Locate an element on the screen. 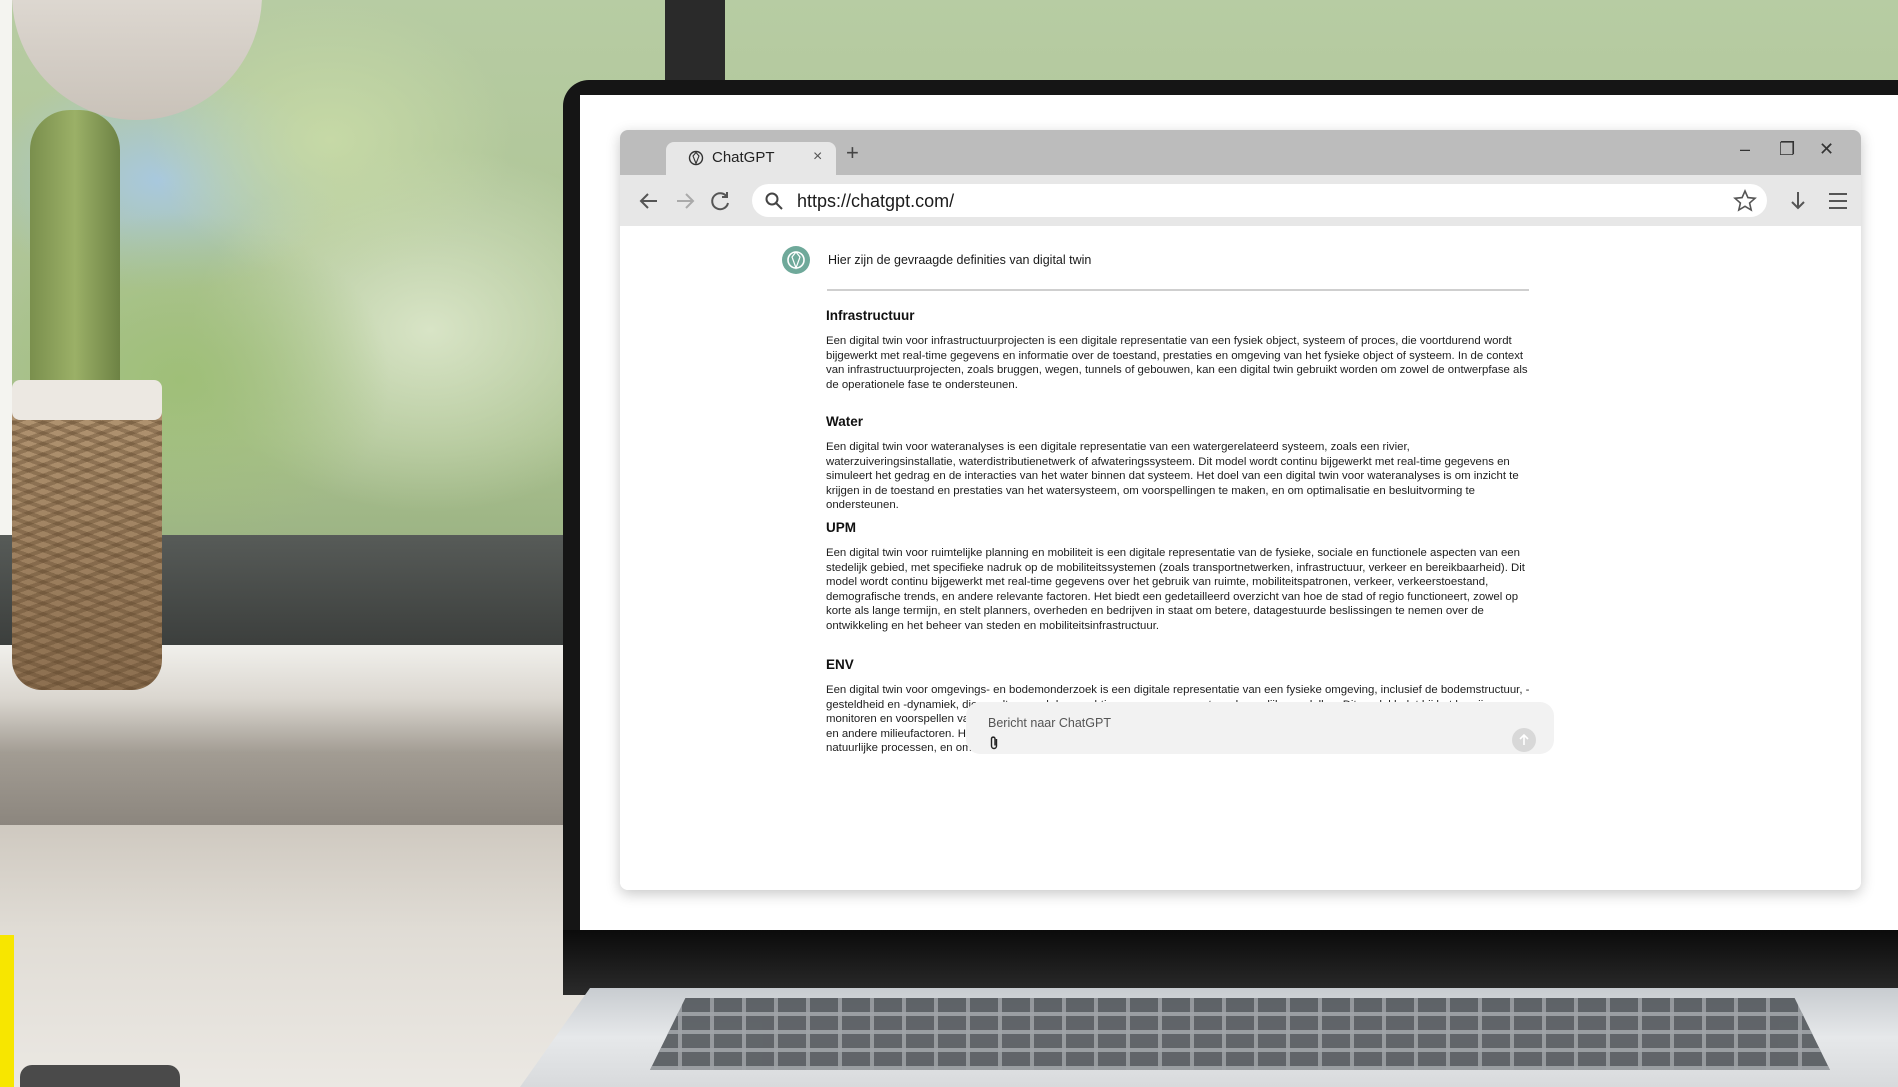 This screenshot has height=1087, width=1898. forward-arrow-icon is located at coordinates (685, 201).